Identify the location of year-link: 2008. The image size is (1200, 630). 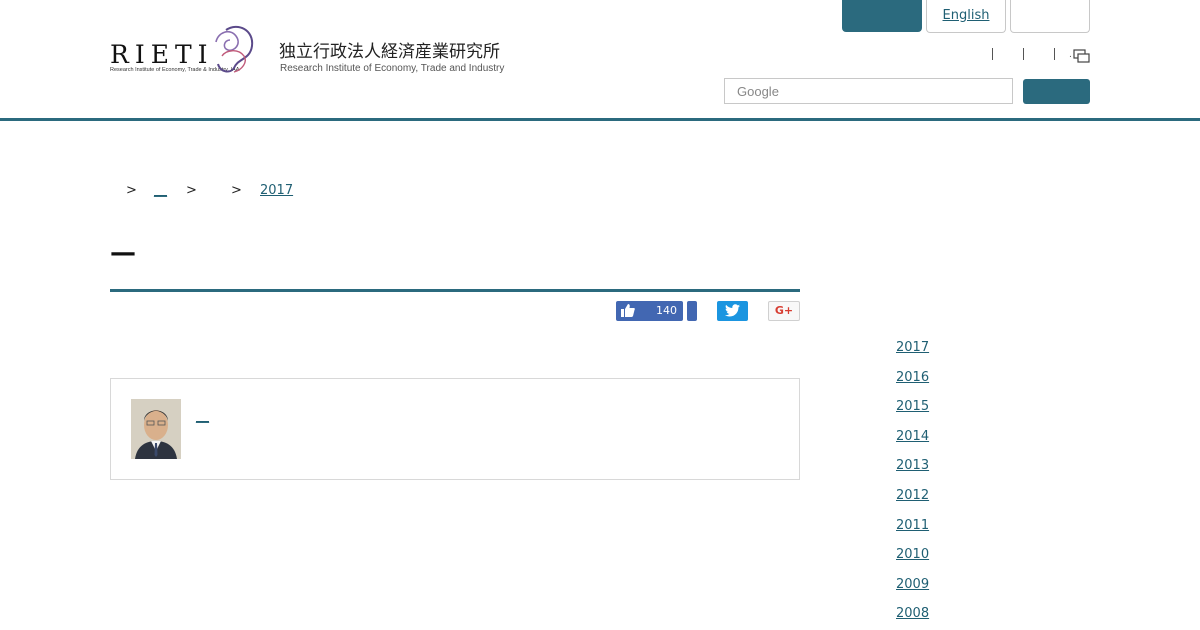
(912, 613).